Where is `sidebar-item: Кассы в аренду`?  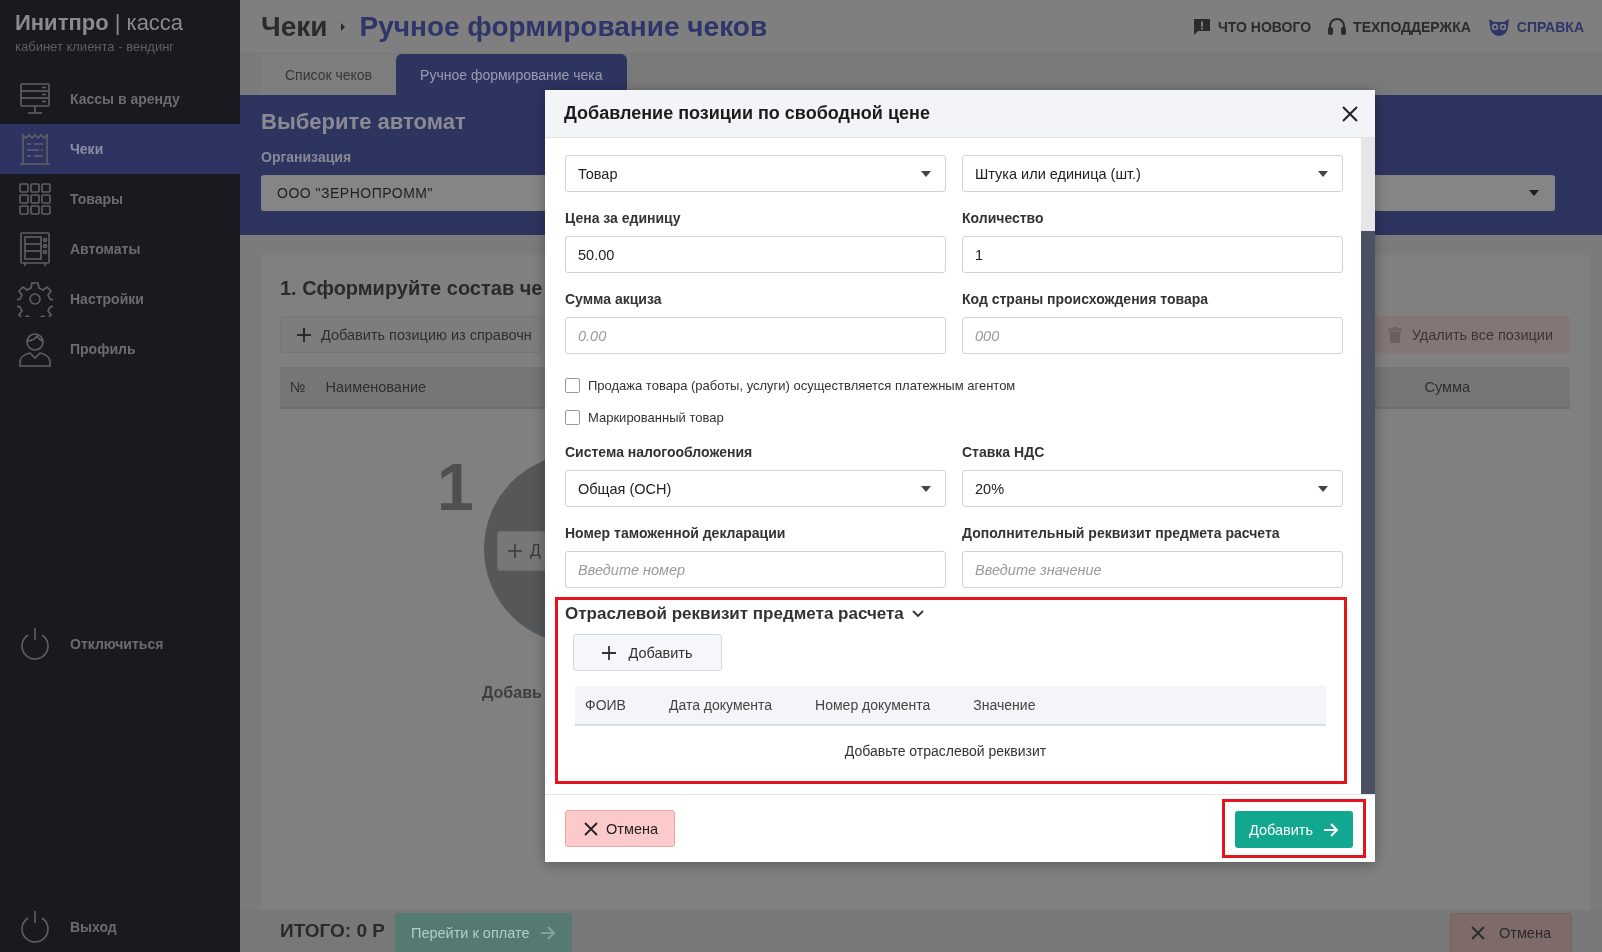
sidebar-item: Кассы в аренду is located at coordinates (120, 99).